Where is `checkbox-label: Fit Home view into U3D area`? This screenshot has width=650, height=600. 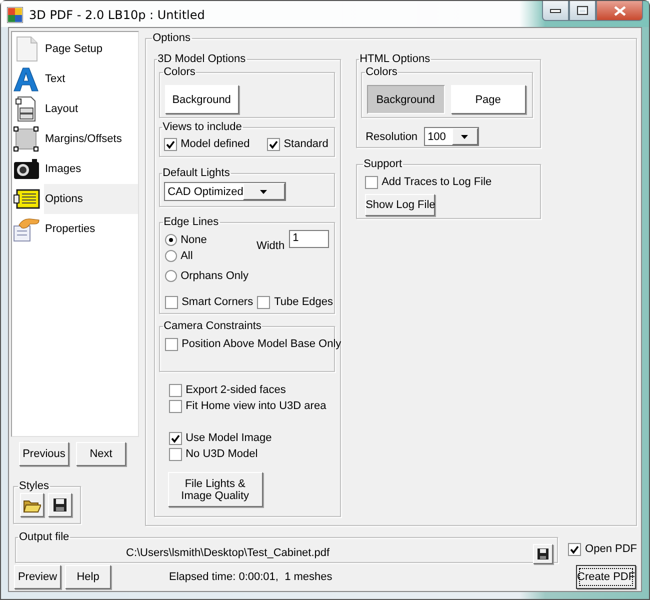 checkbox-label: Fit Home view into U3D area is located at coordinates (256, 406).